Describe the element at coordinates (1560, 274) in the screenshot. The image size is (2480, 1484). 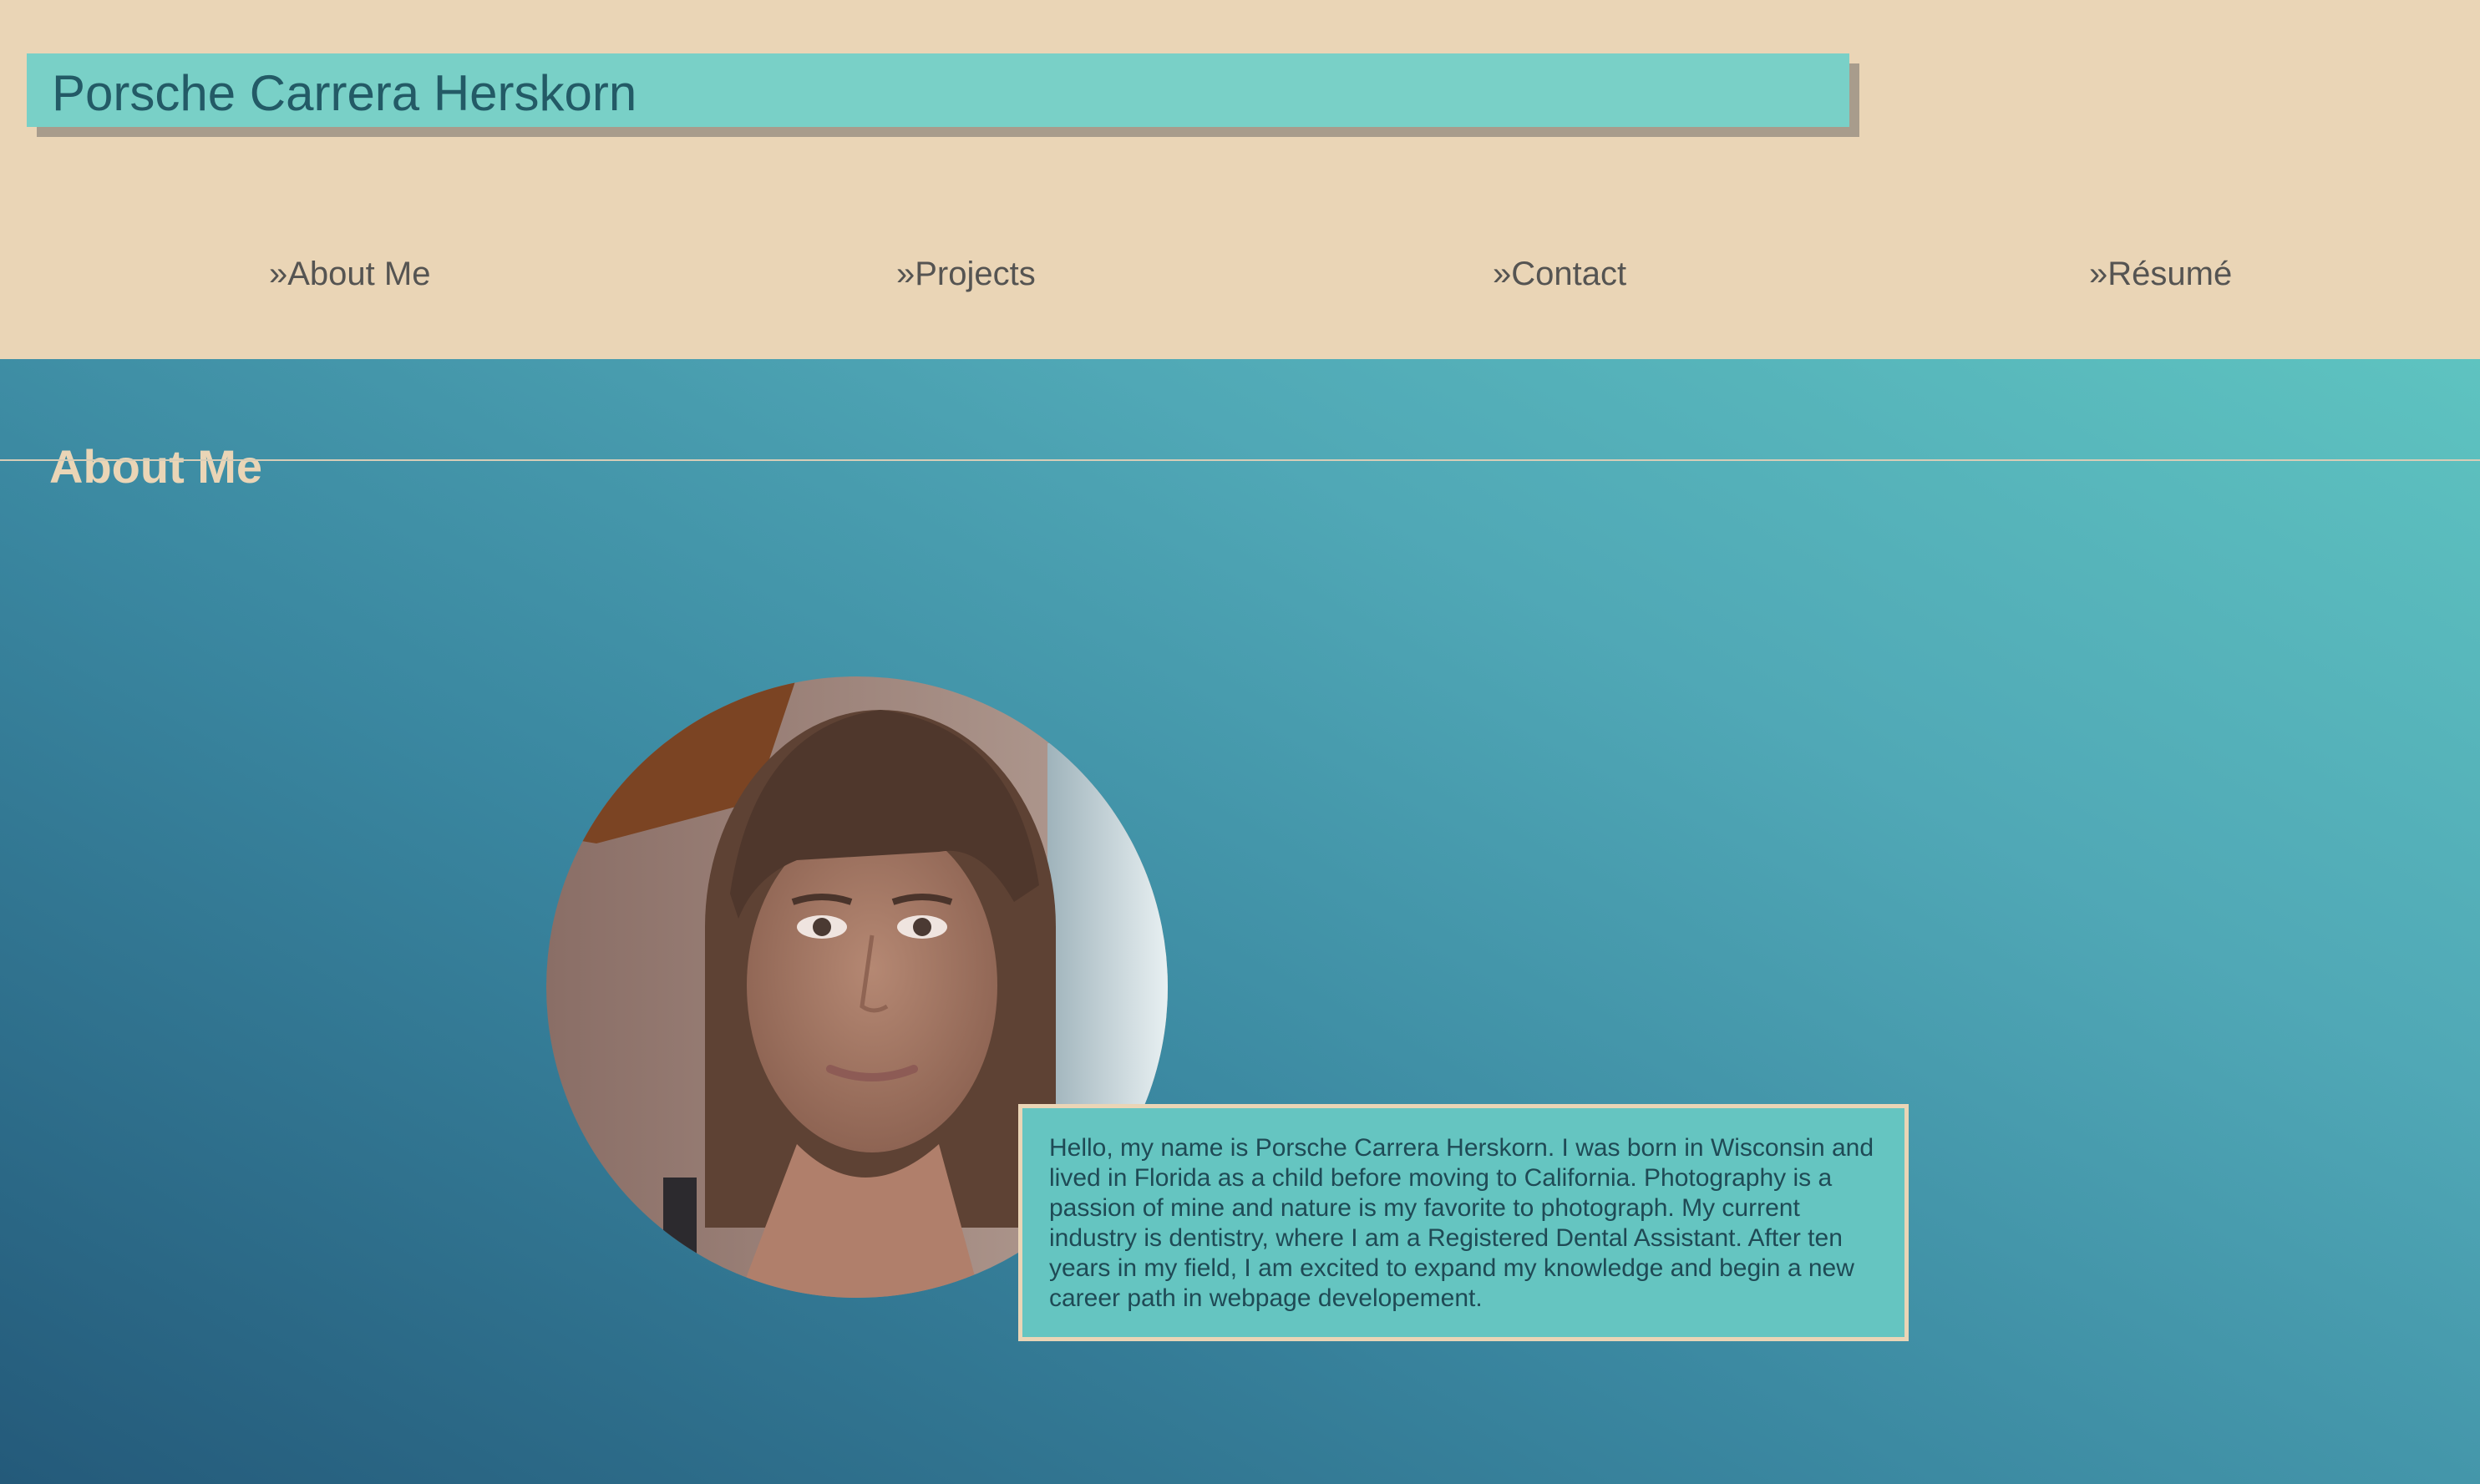
I see `nav-link-contact: »Contact` at that location.